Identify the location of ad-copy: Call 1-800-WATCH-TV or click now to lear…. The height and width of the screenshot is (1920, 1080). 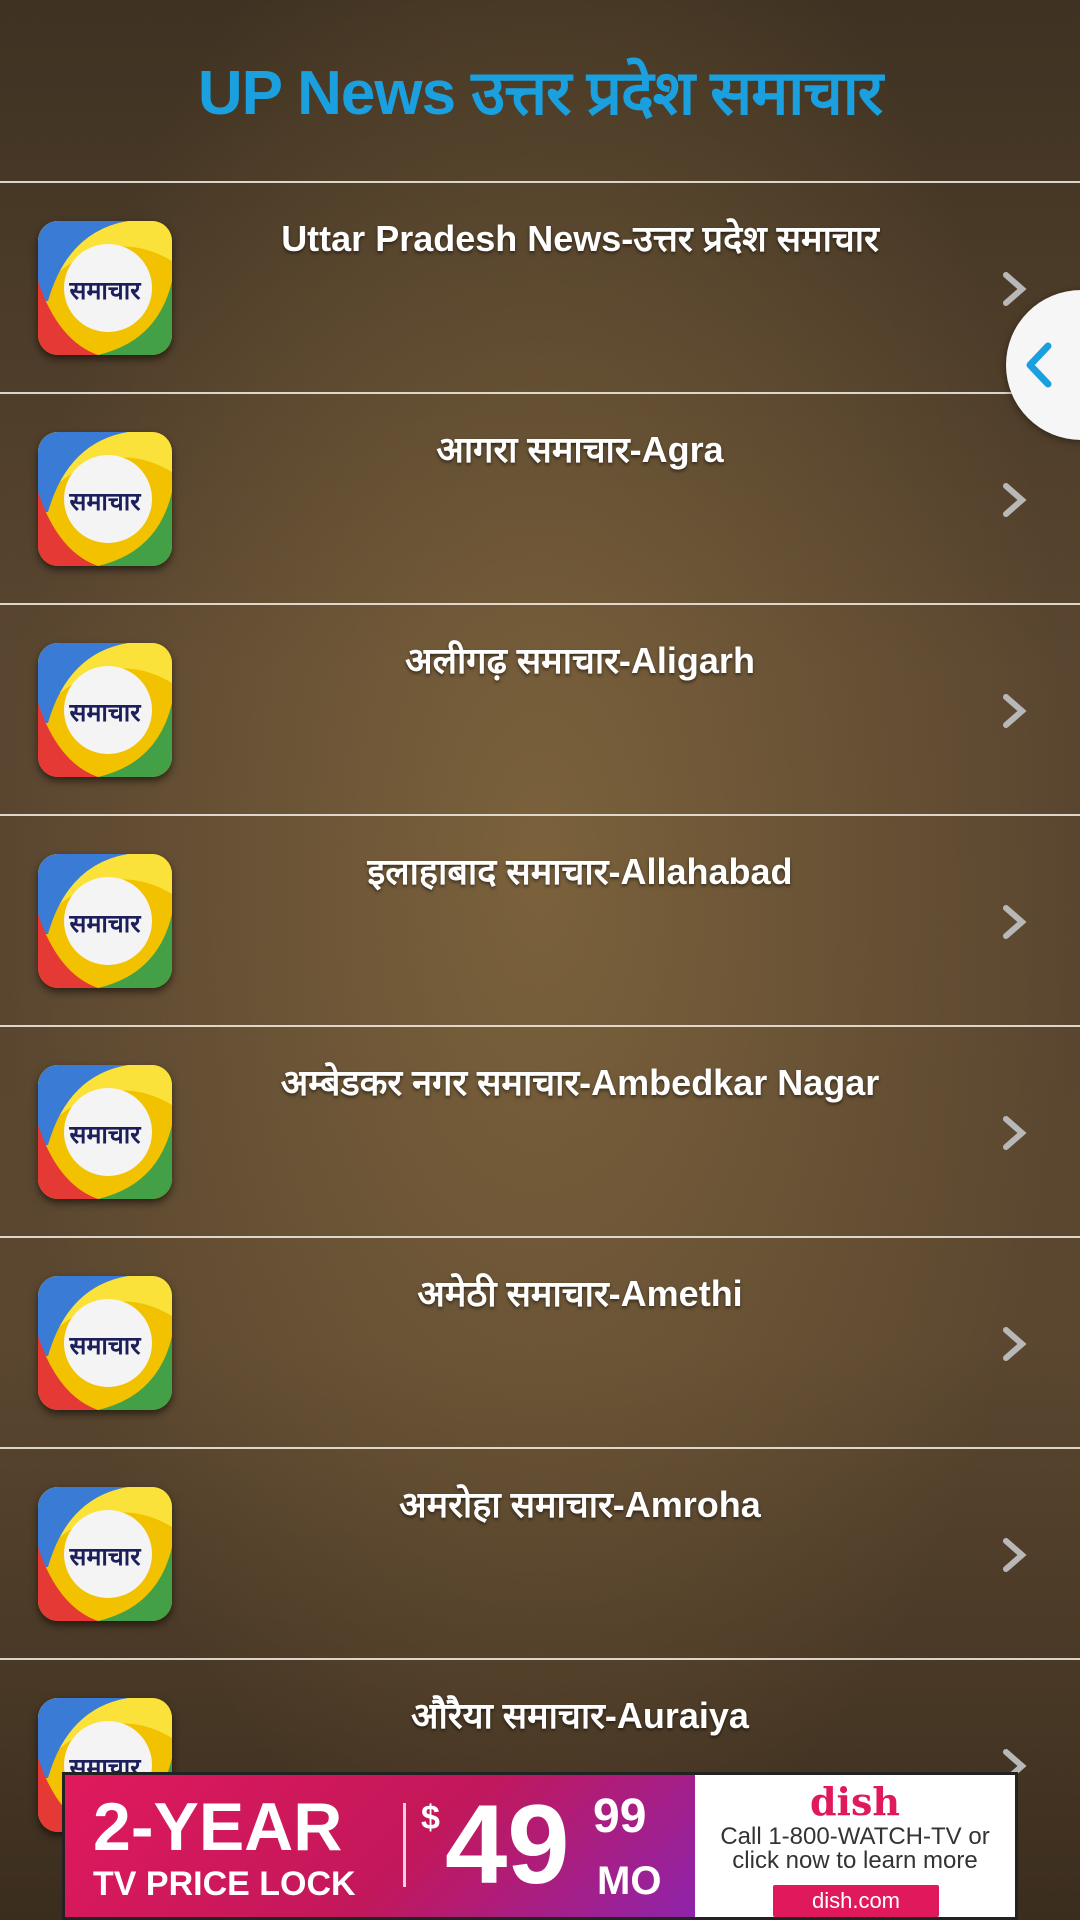
(855, 1848).